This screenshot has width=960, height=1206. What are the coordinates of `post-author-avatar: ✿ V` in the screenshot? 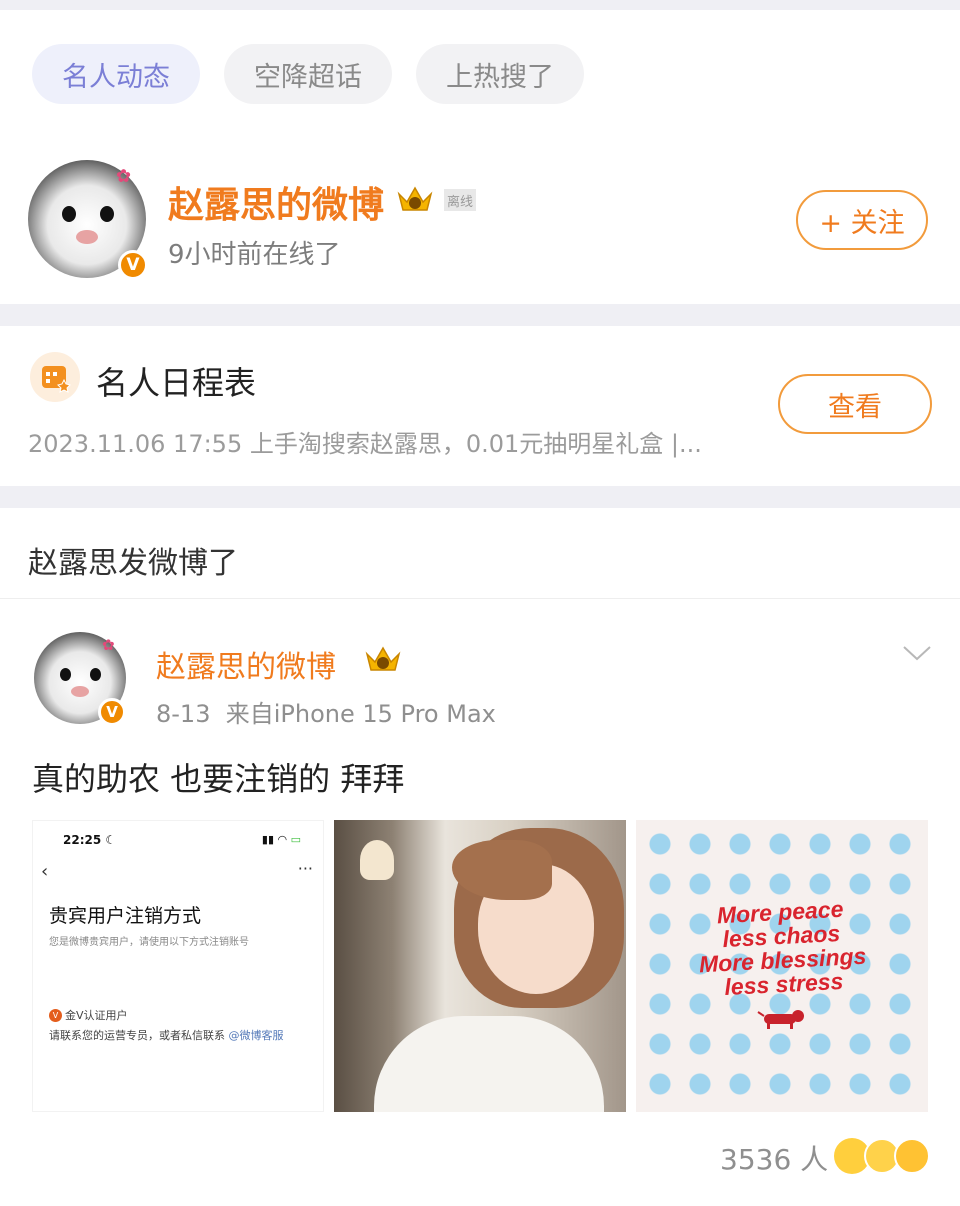 It's located at (80, 679).